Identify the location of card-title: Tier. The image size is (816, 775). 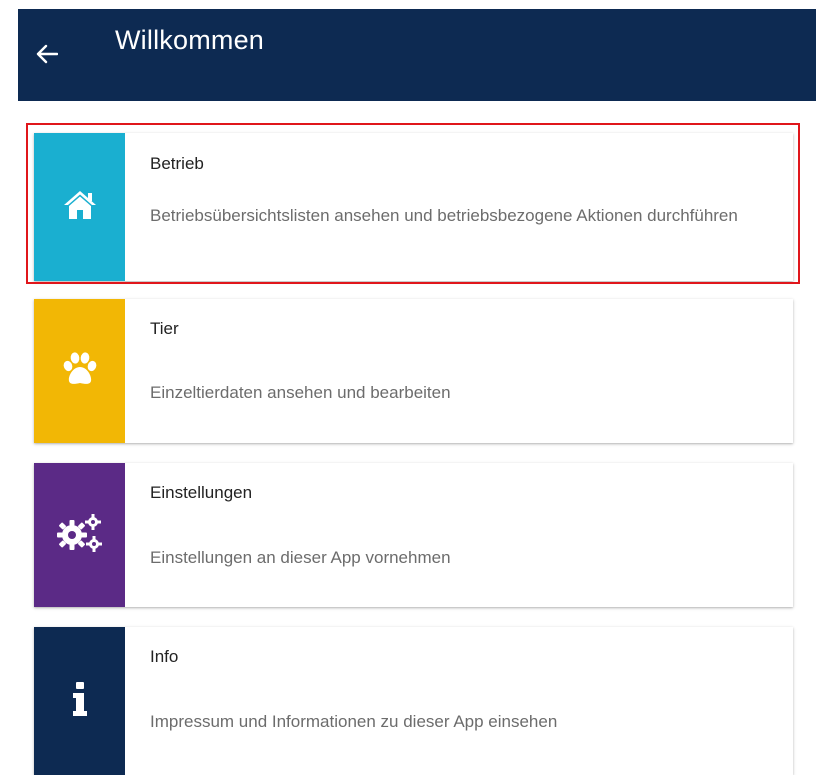
(164, 328).